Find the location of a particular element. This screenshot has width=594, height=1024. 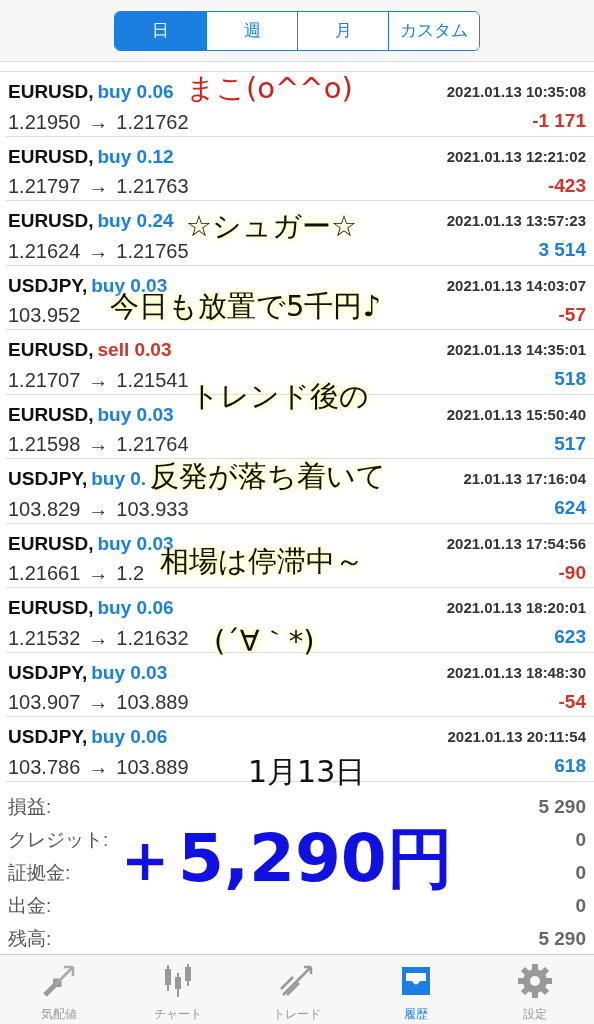

tab-bar-item: 履歴 is located at coordinates (415, 989).